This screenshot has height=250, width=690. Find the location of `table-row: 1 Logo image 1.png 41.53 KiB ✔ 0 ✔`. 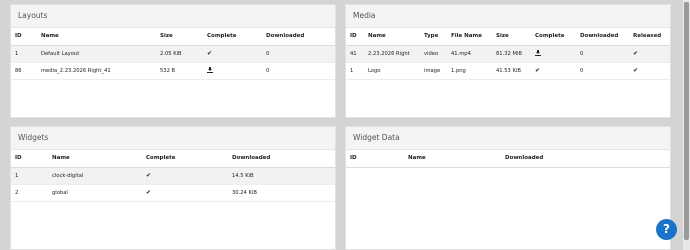

table-row: 1 Logo image 1.png 41.53 KiB ✔ 0 ✔ is located at coordinates (508, 71).